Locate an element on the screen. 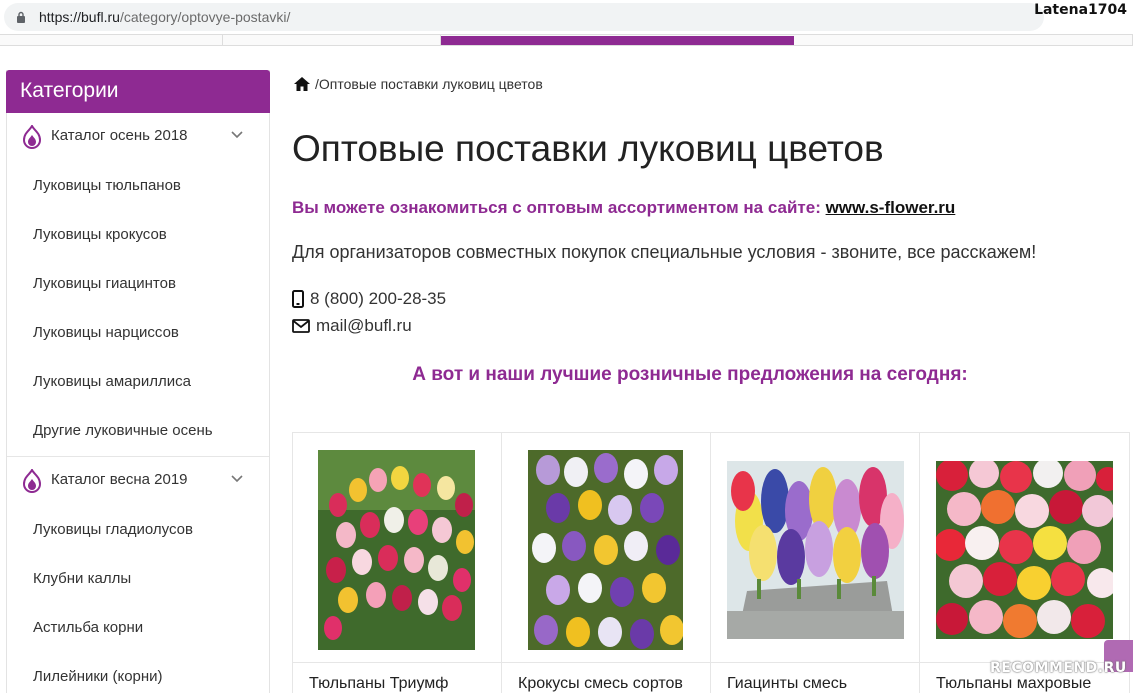  site-nav-strip is located at coordinates (566, 40).